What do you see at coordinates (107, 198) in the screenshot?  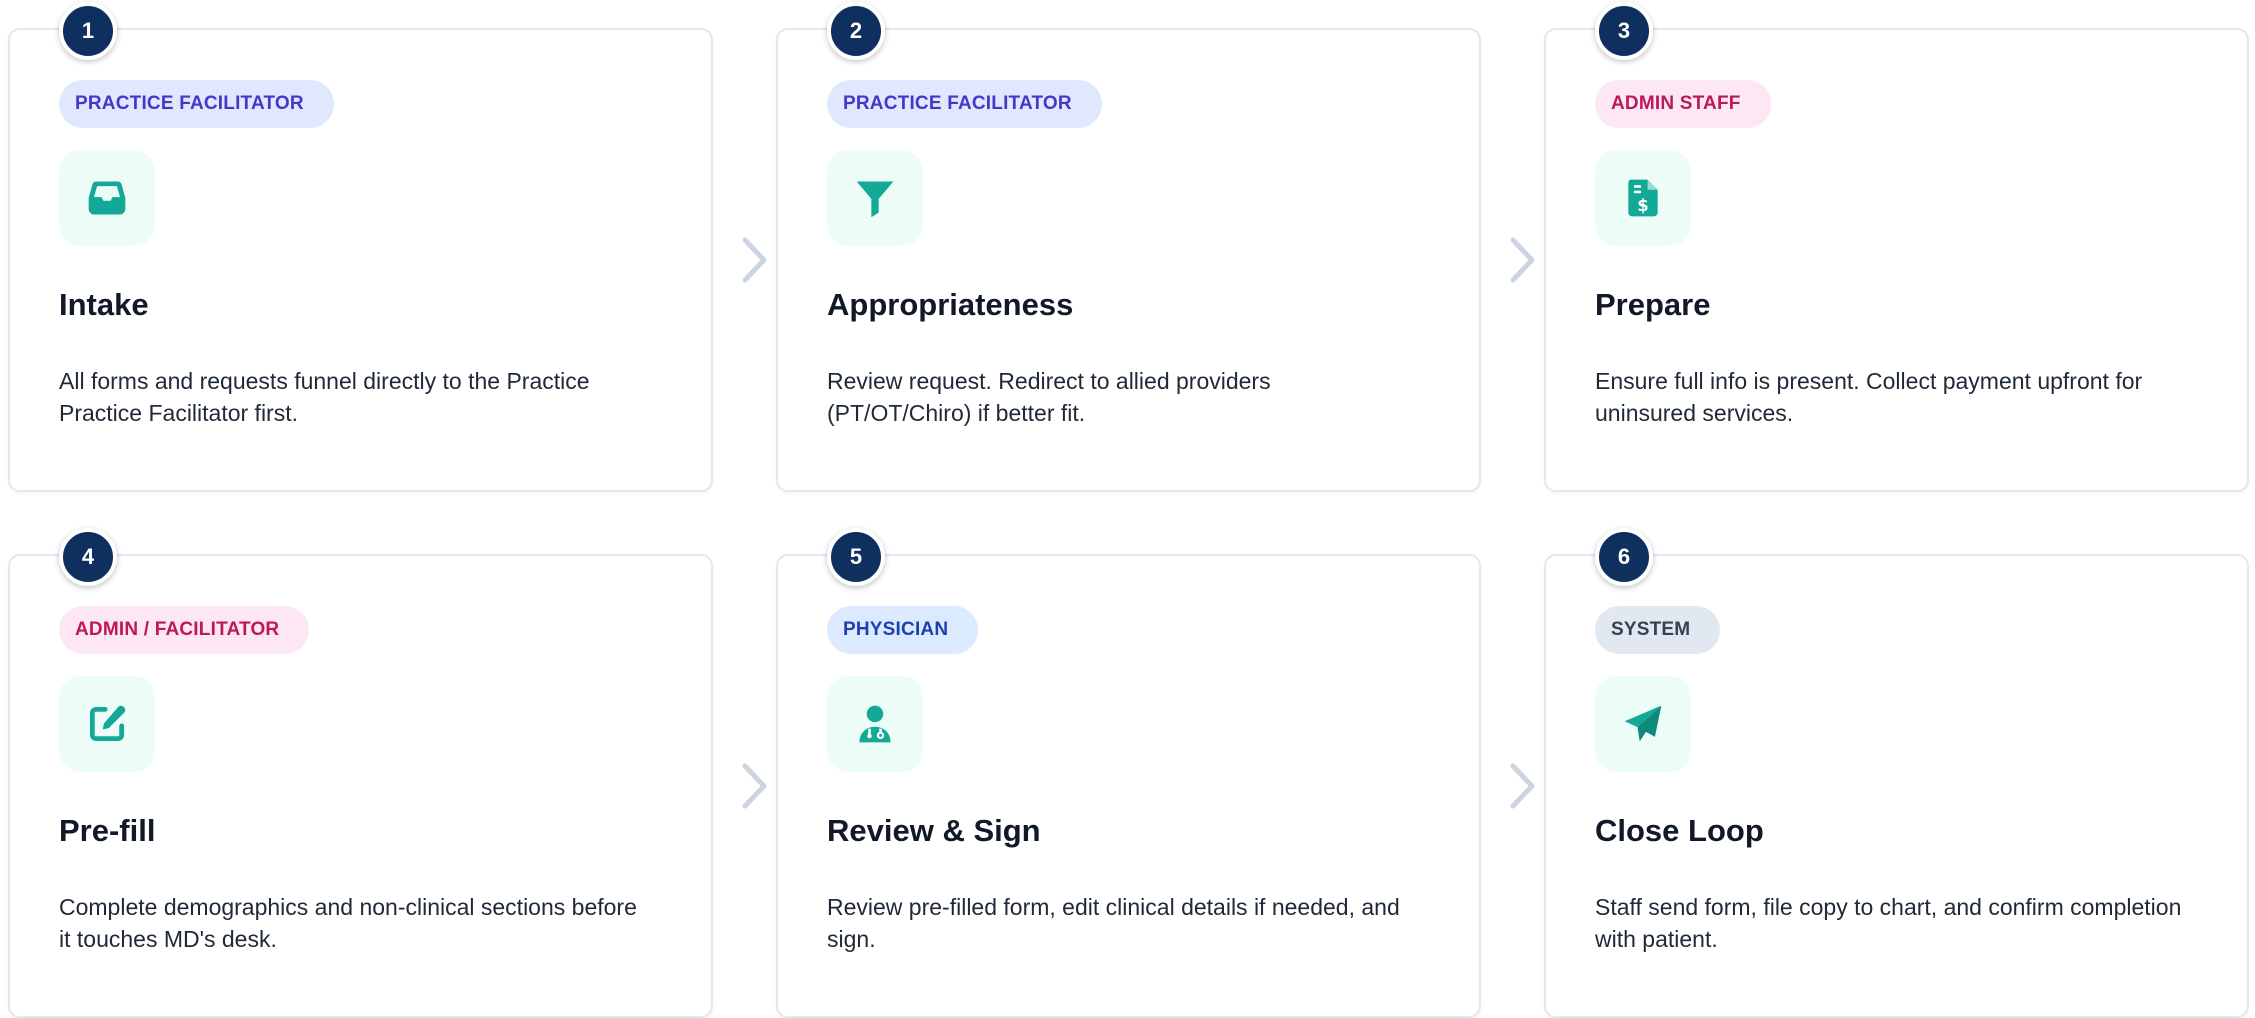 I see `inbox-icon` at bounding box center [107, 198].